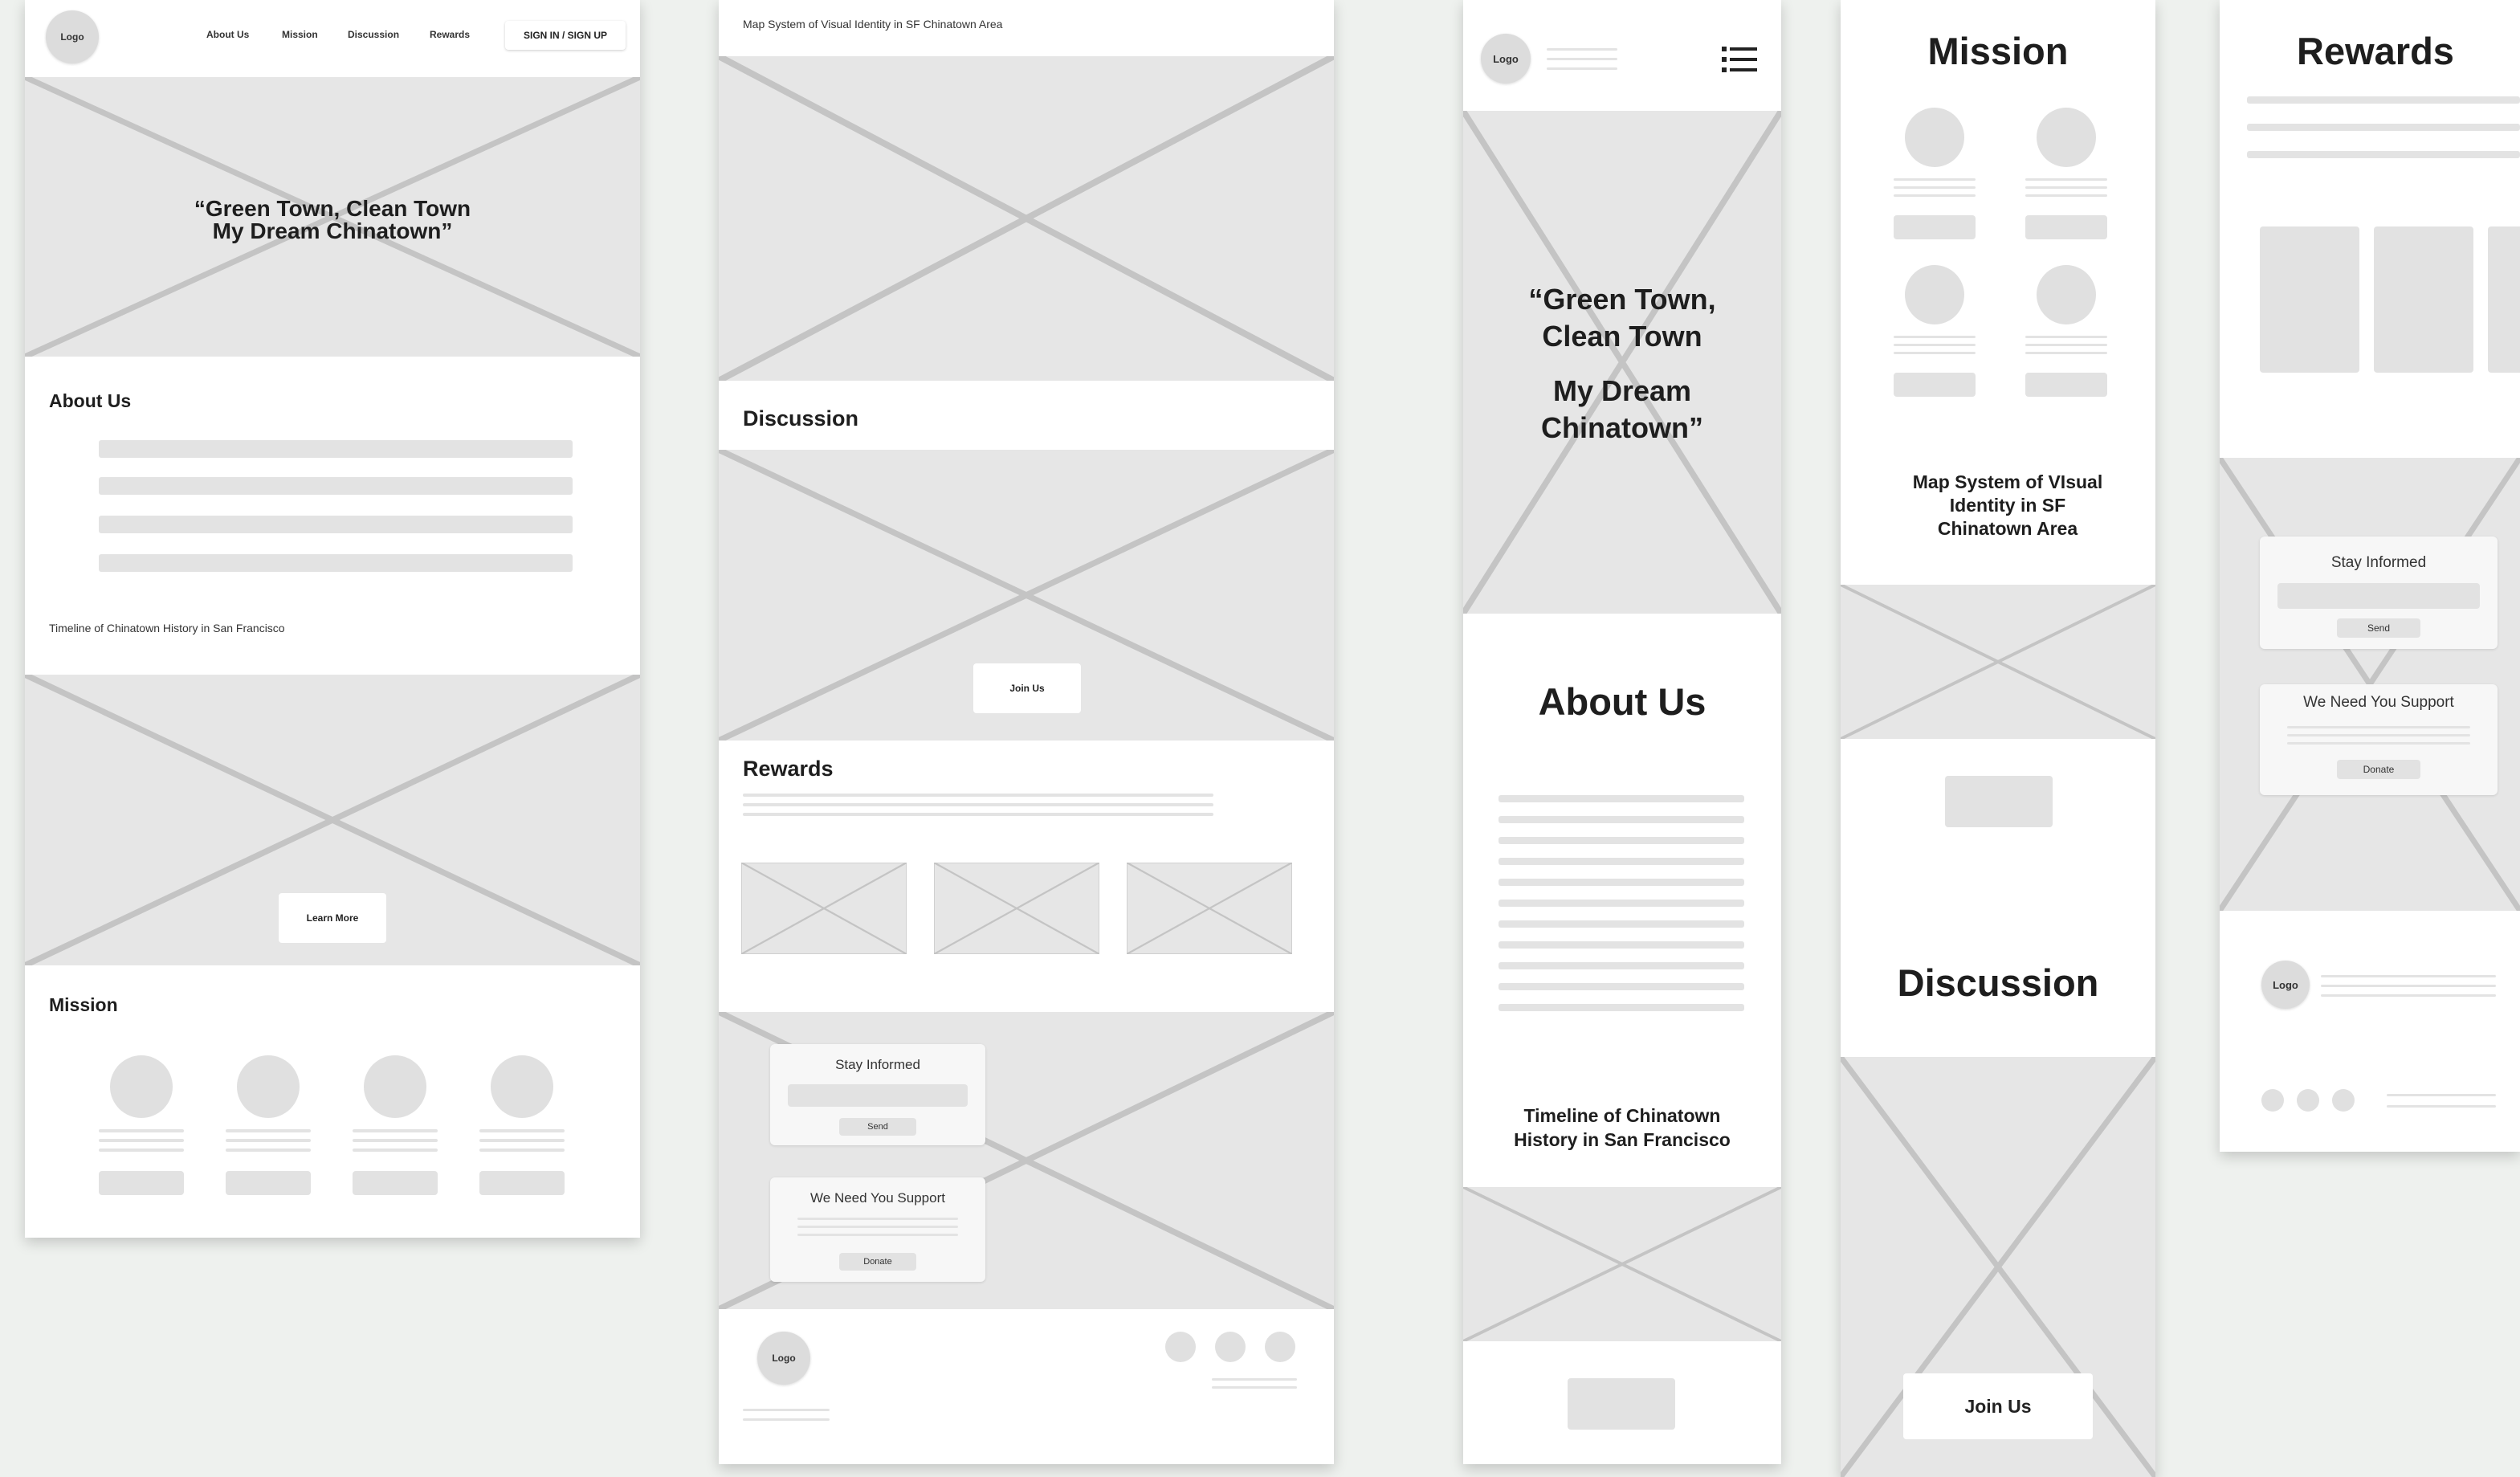 The width and height of the screenshot is (2520, 1477). I want to click on map-image, so click(1998, 662).